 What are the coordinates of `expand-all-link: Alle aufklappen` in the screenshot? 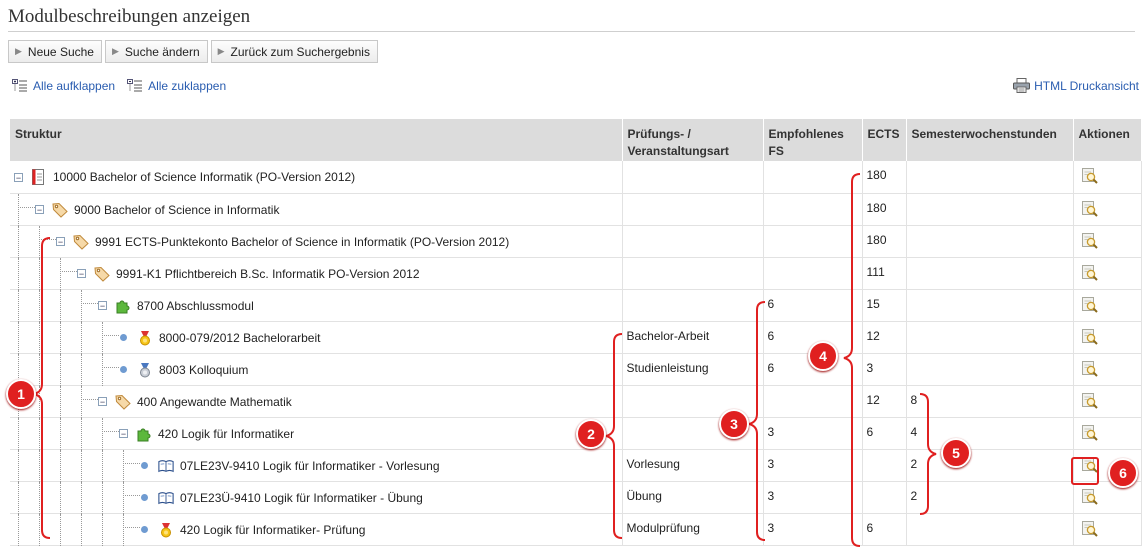 It's located at (63, 86).